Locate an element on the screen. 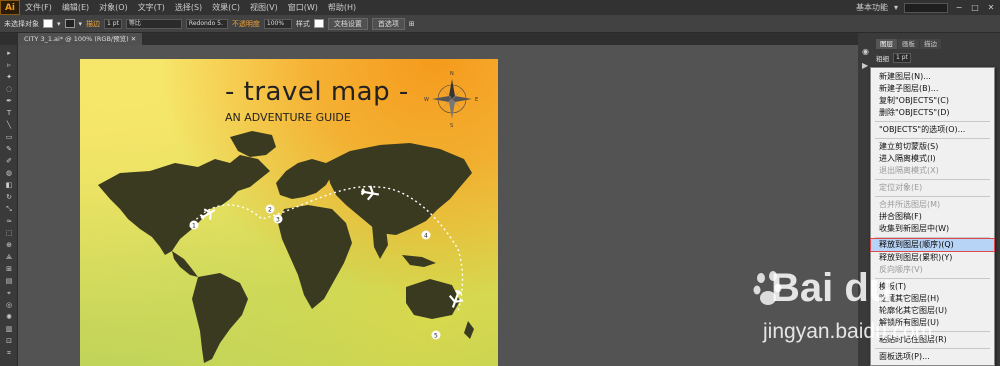  stroke-chevron-icon: ▾ is located at coordinates (81, 24).